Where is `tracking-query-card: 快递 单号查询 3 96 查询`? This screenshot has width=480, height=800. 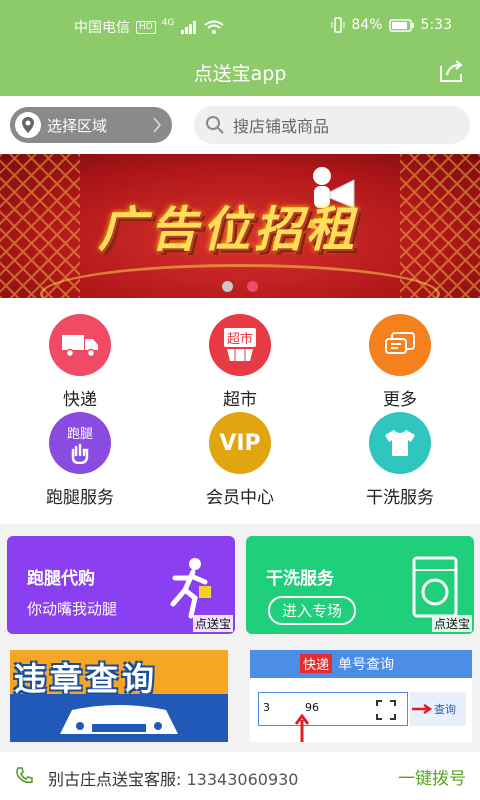 tracking-query-card: 快递 单号查询 3 96 查询 is located at coordinates (361, 696).